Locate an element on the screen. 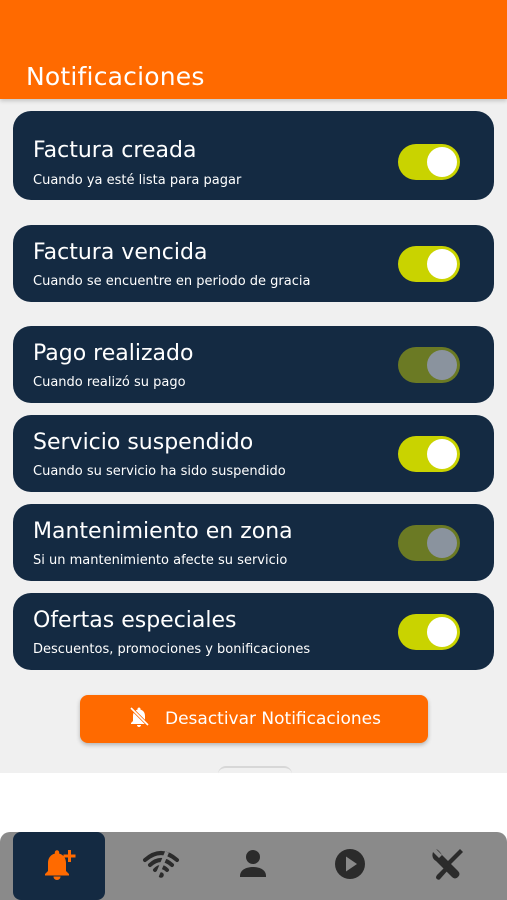  deactivate-notifications-button: Desactivar Notificaciones is located at coordinates (254, 719).